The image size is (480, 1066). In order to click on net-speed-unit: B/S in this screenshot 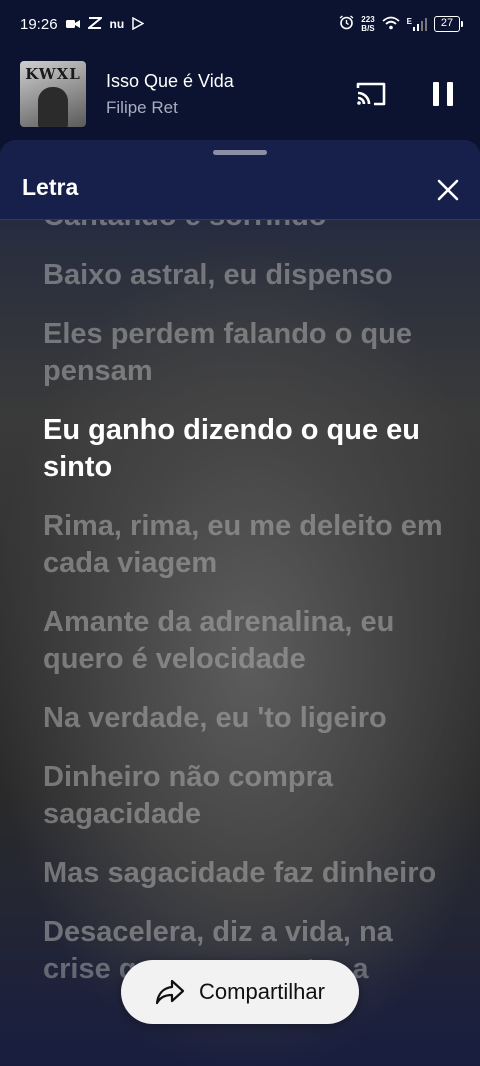, I will do `click(368, 28)`.